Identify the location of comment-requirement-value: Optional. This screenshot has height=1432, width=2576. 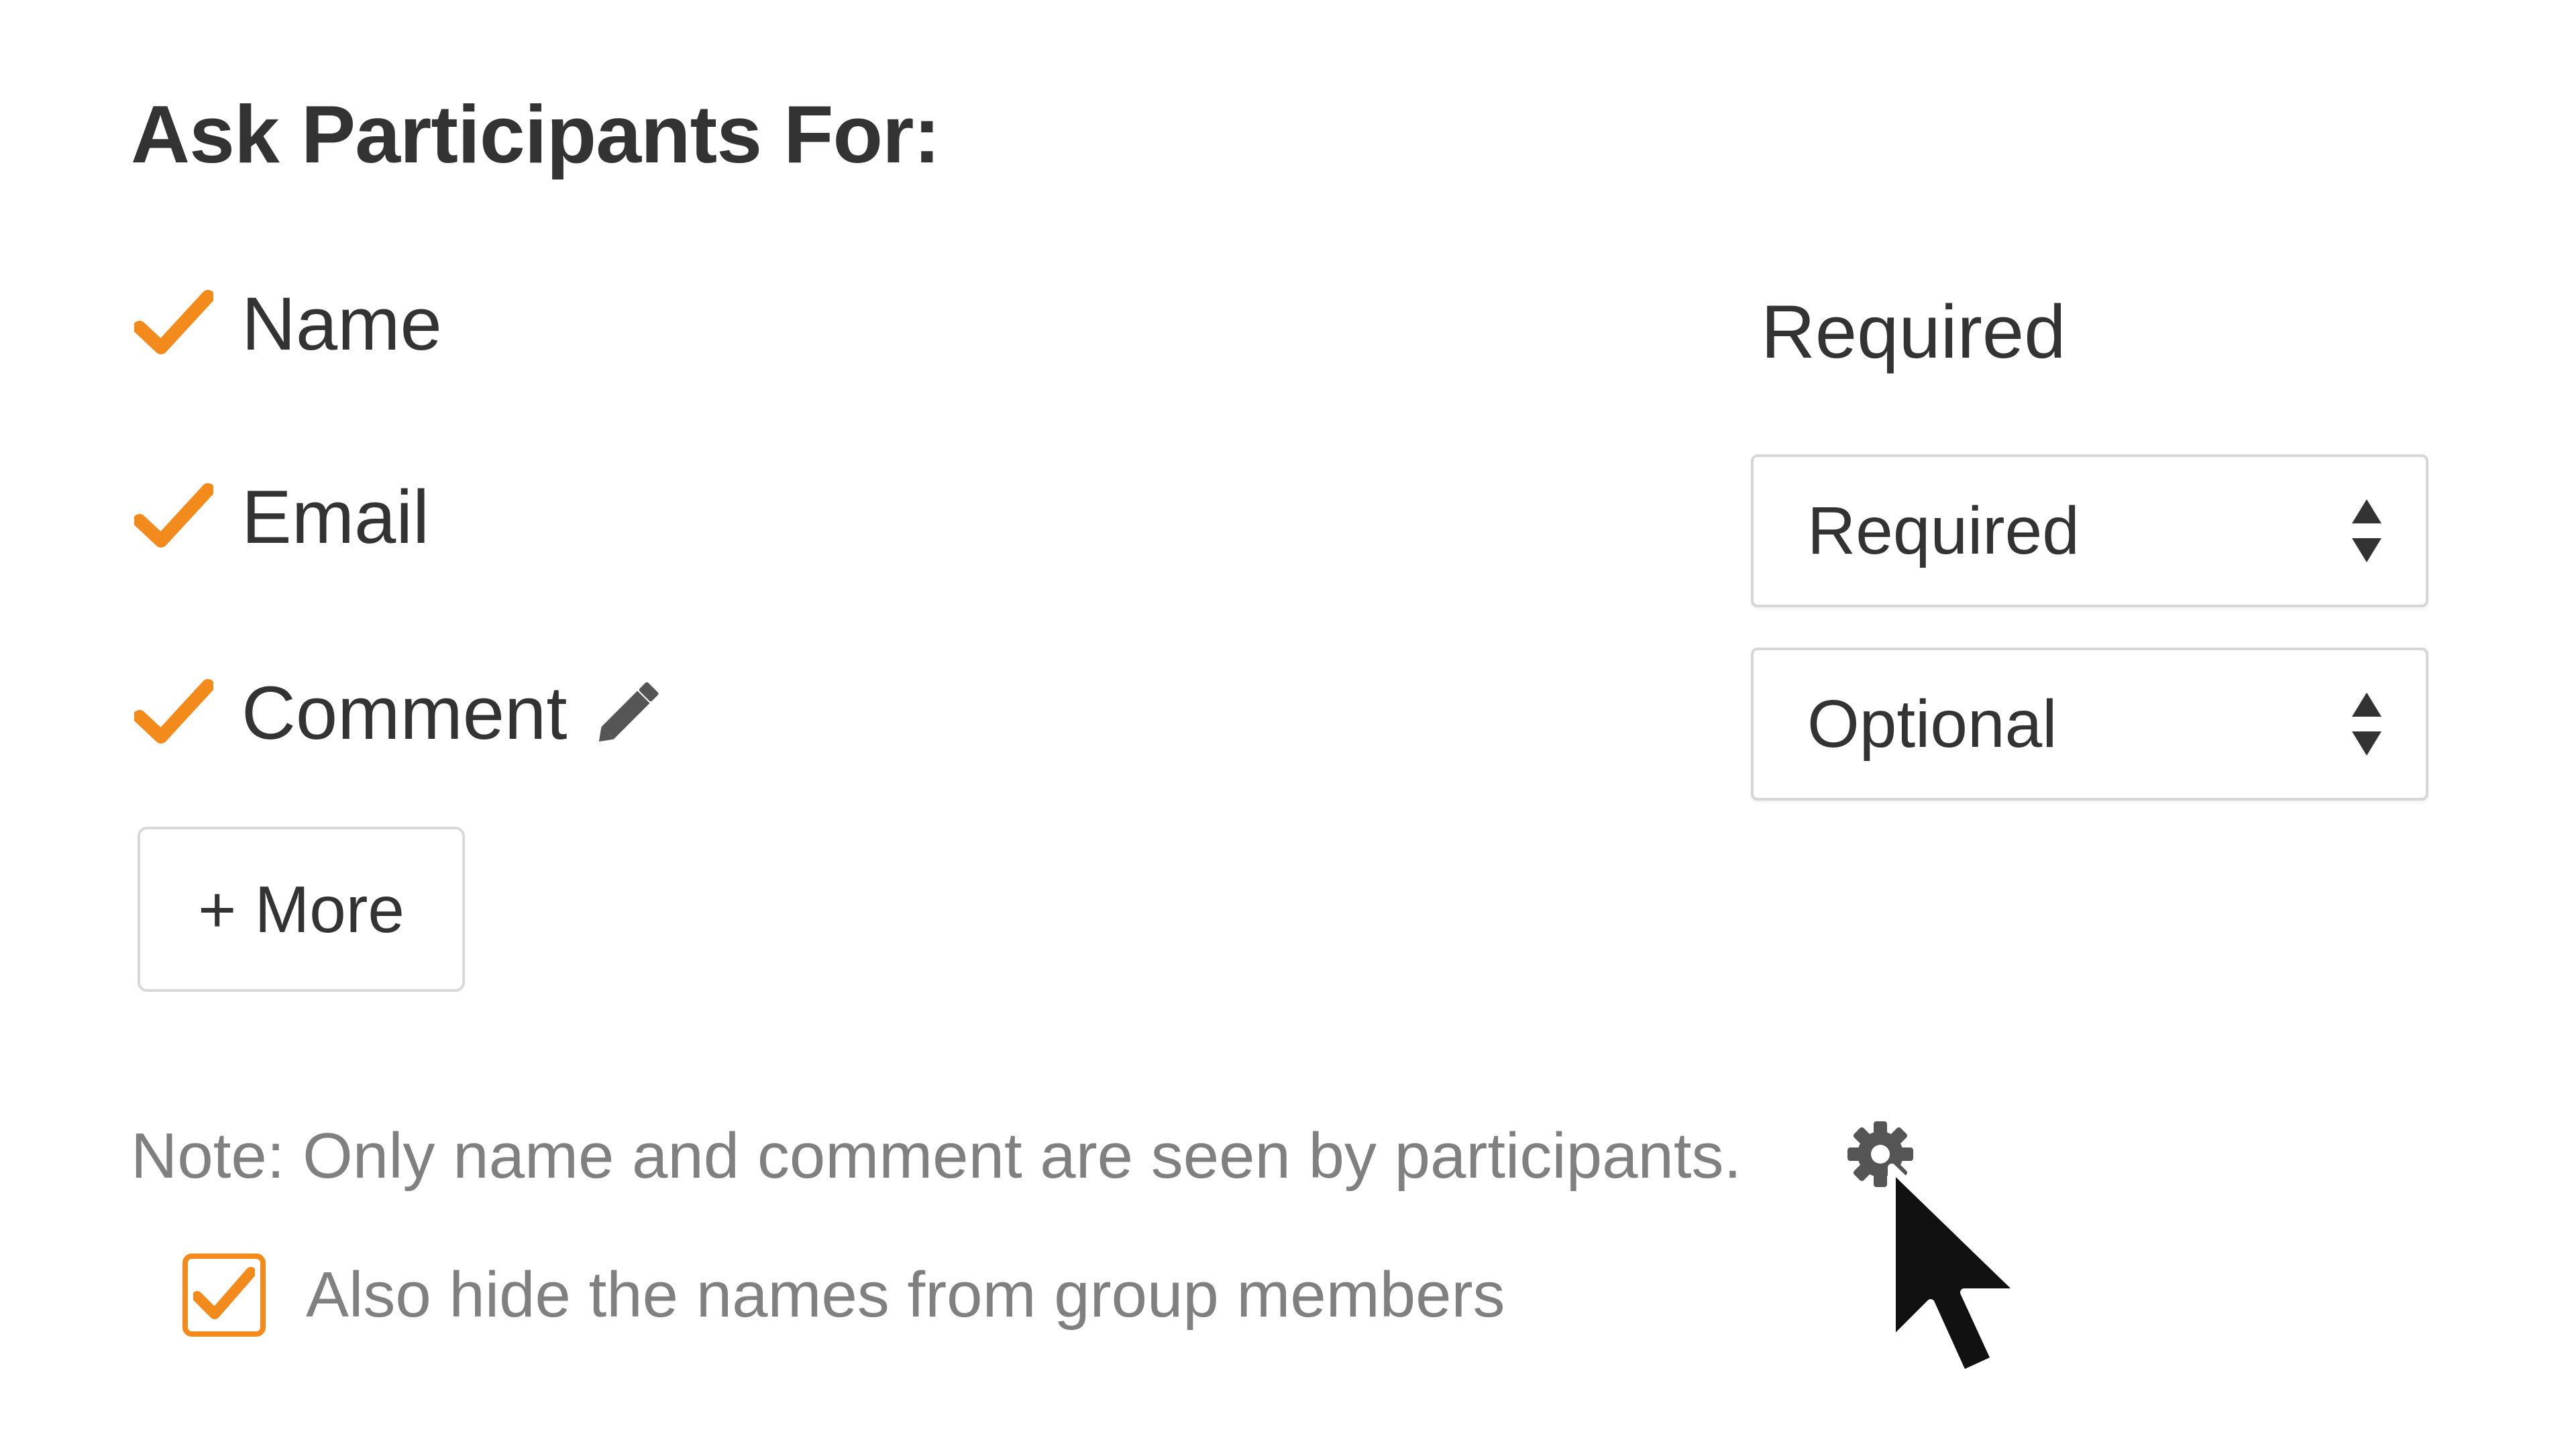
(1932, 724).